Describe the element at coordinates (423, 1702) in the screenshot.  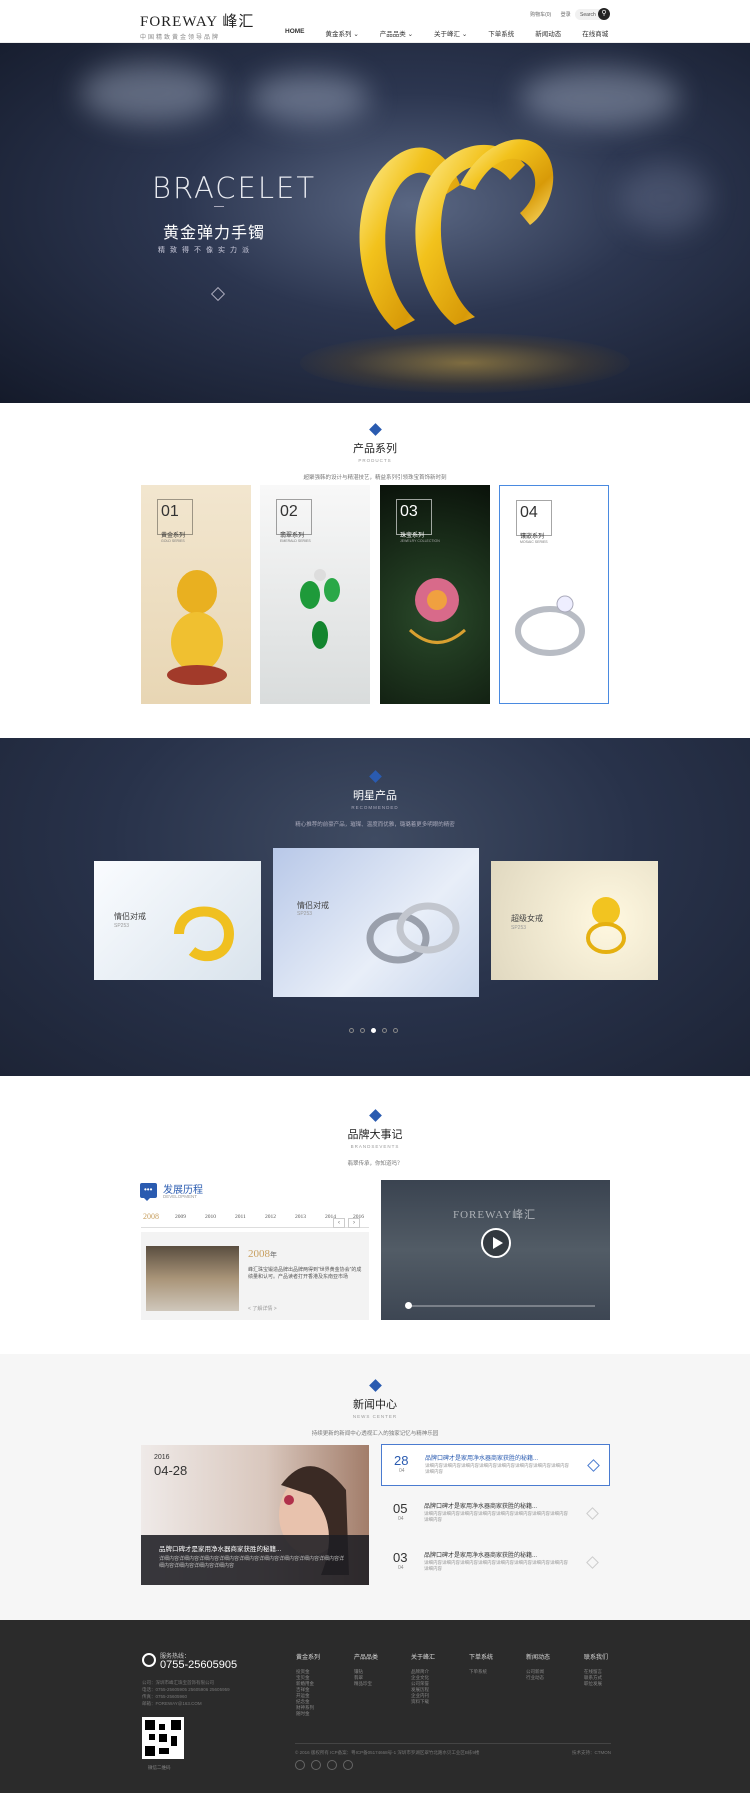
I see `footer-link: 资料下载` at that location.